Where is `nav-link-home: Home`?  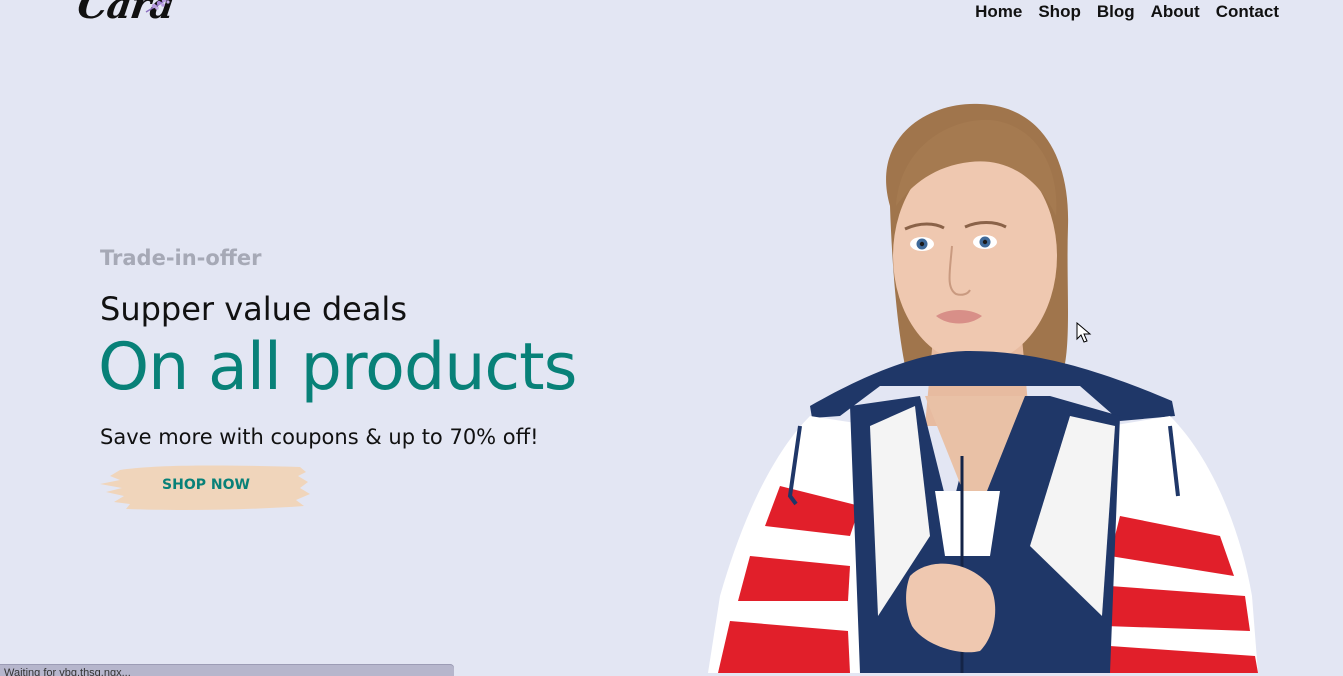
nav-link-home: Home is located at coordinates (998, 12).